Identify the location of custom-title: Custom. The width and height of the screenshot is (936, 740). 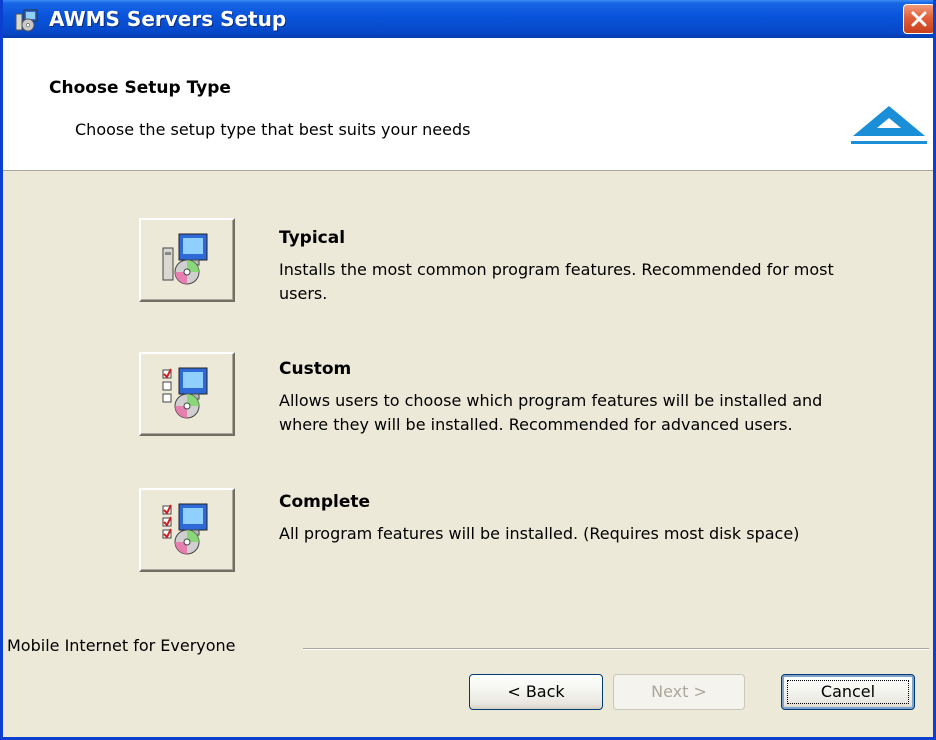
(315, 369).